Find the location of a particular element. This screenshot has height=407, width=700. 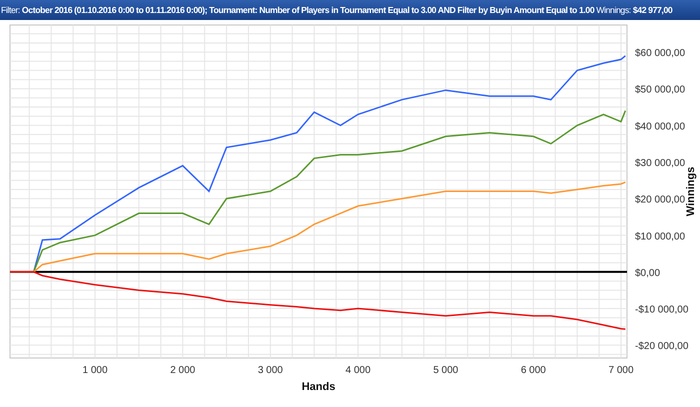

filter-label: Filter: is located at coordinates (10, 10).